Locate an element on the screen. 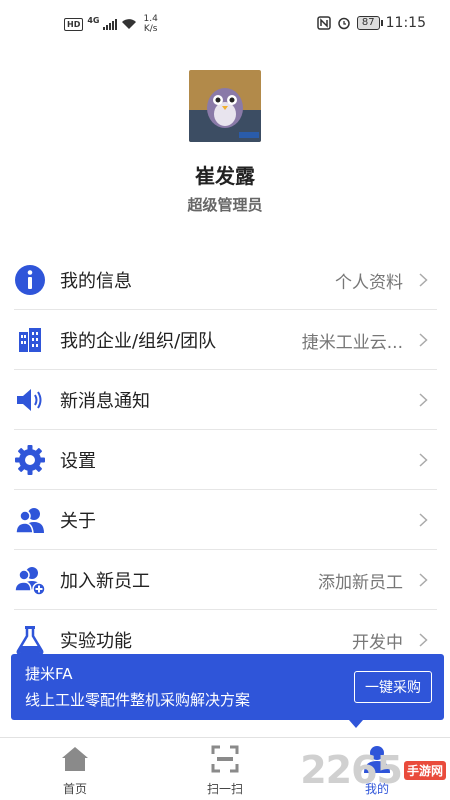 The height and width of the screenshot is (800, 450). menu-item-label: 设置 is located at coordinates (78, 461).